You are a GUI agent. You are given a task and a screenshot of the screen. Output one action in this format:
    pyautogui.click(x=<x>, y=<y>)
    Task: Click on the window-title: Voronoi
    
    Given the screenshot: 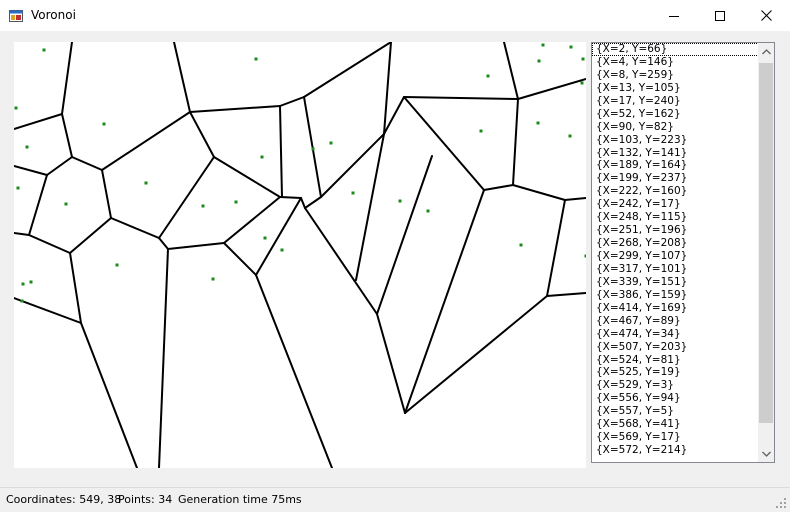 What is the action you would take?
    pyautogui.click(x=53, y=15)
    